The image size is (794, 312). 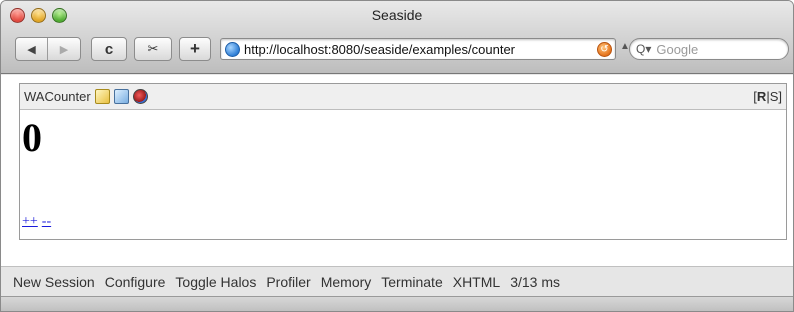 What do you see at coordinates (195, 49) in the screenshot?
I see `add-bookmark-button: +` at bounding box center [195, 49].